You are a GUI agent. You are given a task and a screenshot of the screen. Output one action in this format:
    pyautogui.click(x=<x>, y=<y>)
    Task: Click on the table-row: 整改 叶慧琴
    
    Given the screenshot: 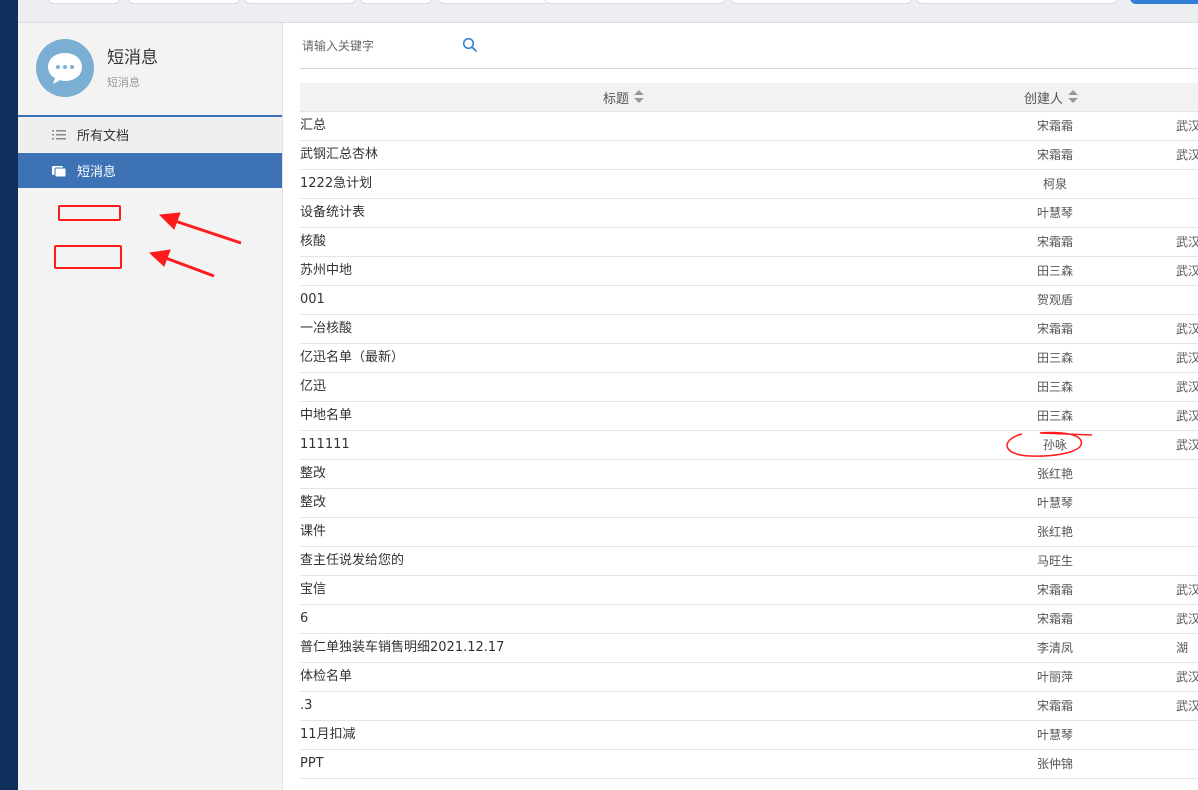 What is the action you would take?
    pyautogui.click(x=749, y=503)
    